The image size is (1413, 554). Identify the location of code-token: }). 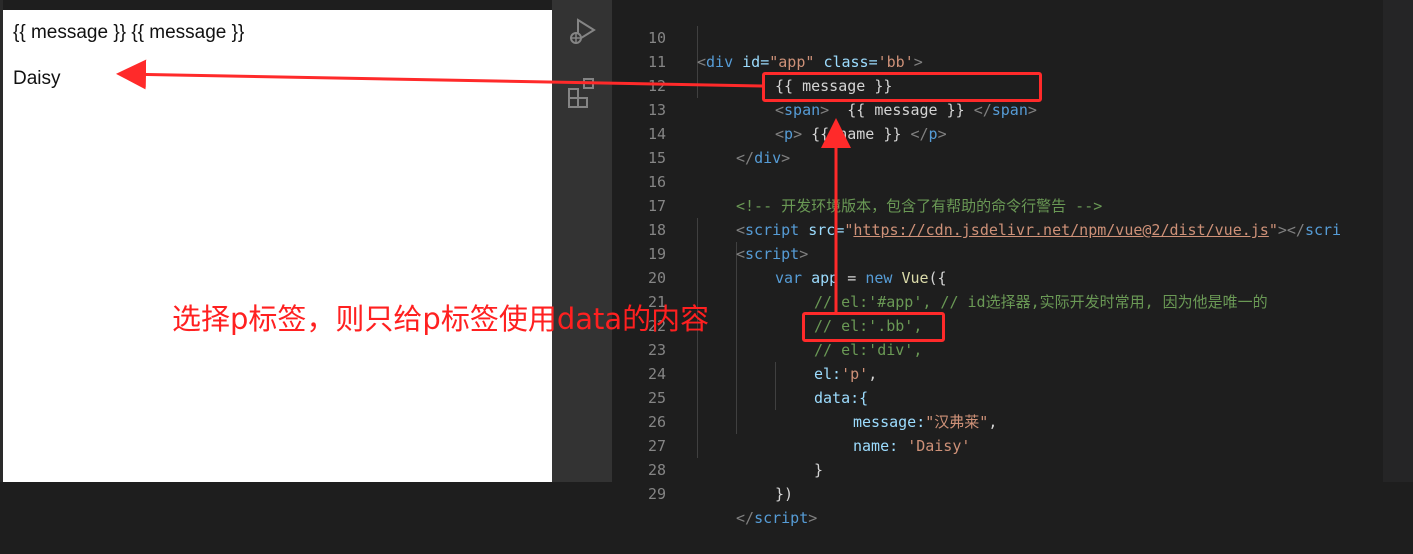
(784, 494).